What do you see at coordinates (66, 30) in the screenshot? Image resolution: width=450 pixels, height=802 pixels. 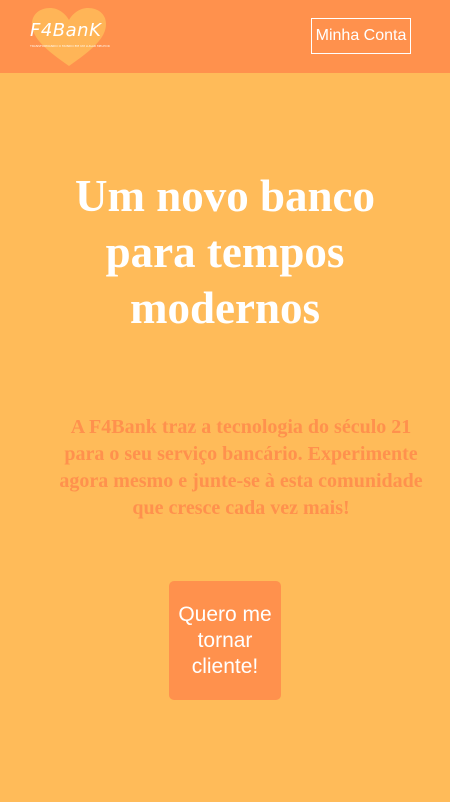 I see `logo-text: F4BanK` at bounding box center [66, 30].